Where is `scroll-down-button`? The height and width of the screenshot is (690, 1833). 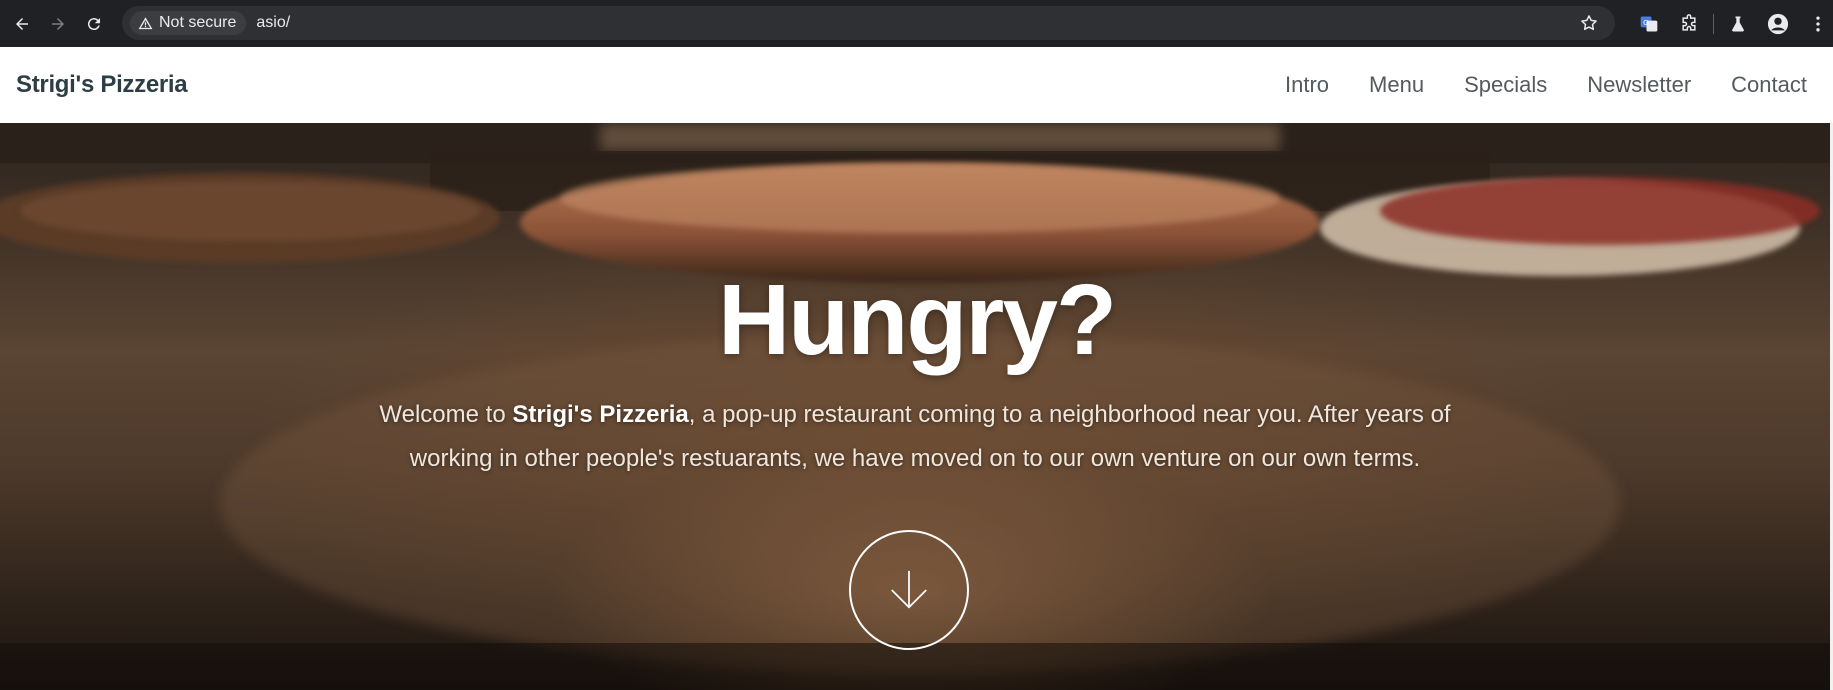
scroll-down-button is located at coordinates (909, 590).